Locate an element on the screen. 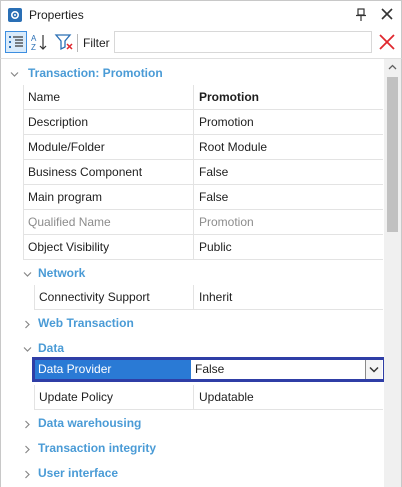 This screenshot has width=402, height=487. toolbar-separator is located at coordinates (77, 43).